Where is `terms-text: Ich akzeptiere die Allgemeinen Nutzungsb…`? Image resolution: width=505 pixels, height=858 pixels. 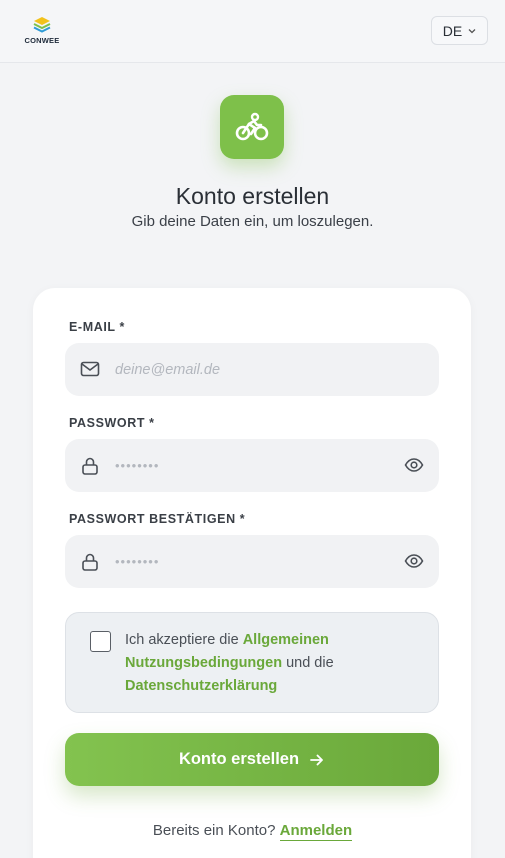 terms-text: Ich akzeptiere die Allgemeinen Nutzungsb… is located at coordinates (275, 663).